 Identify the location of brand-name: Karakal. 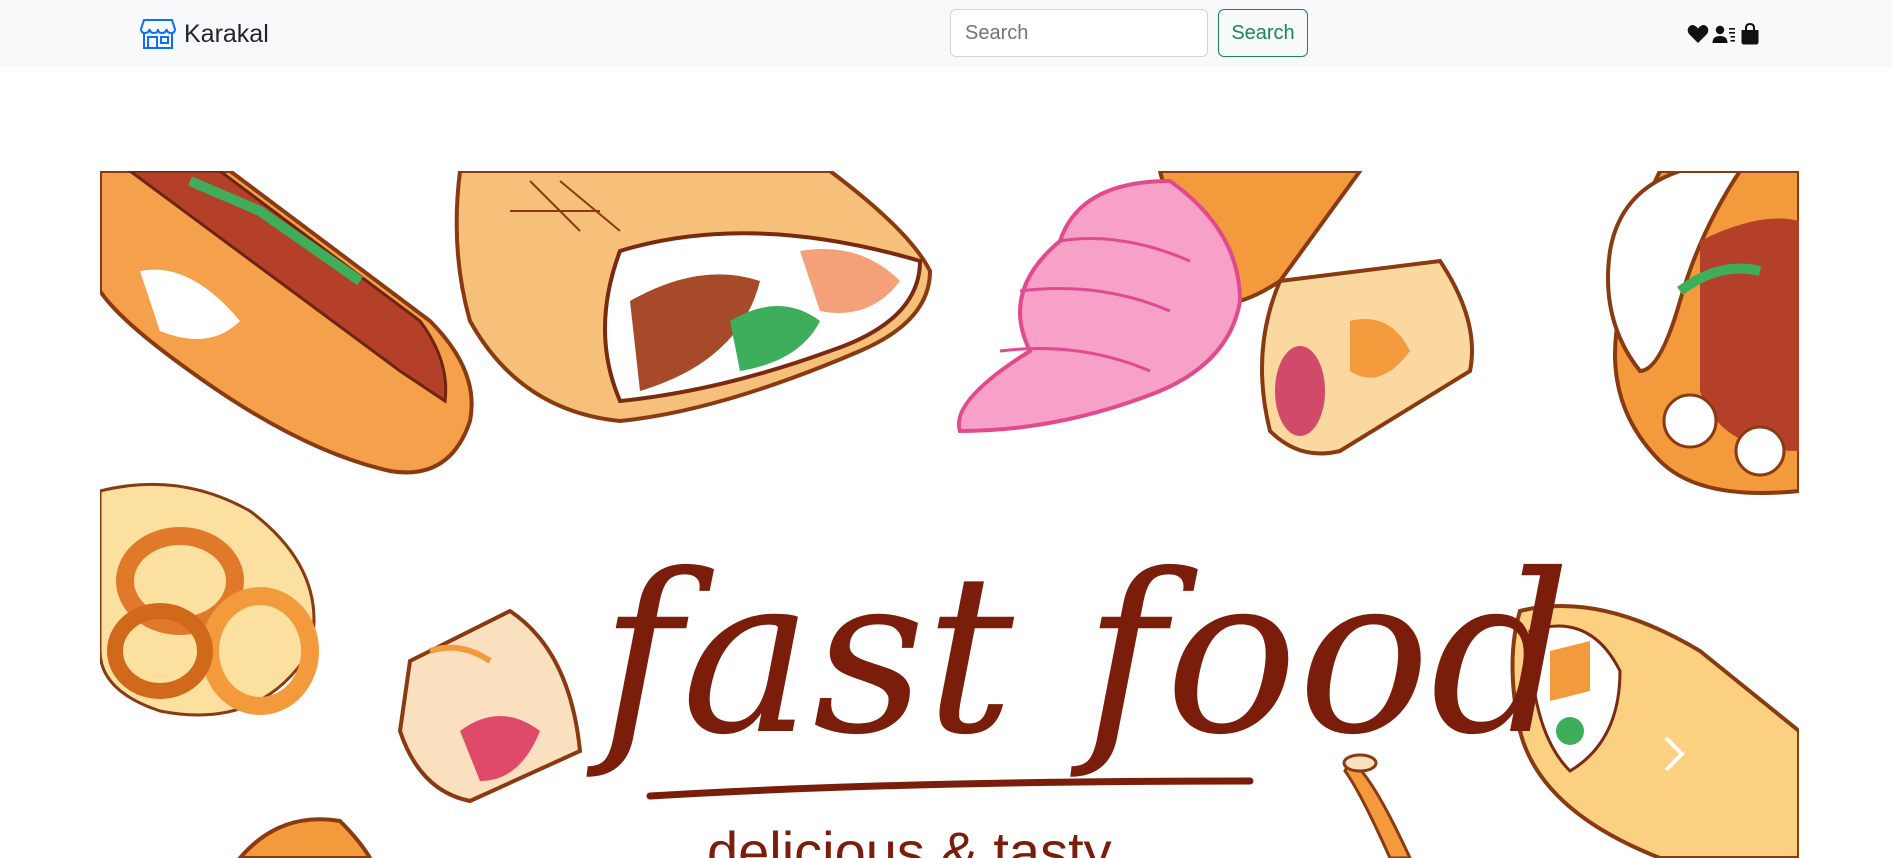
(226, 33).